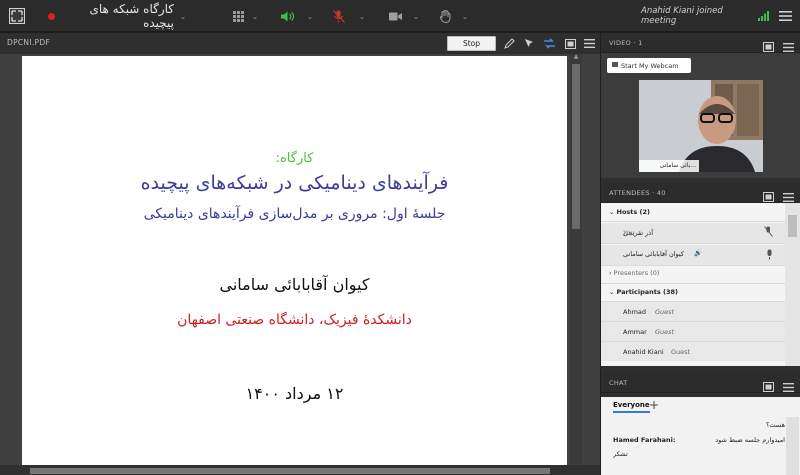  I want to click on new-chat-plus-icon: +, so click(654, 405).